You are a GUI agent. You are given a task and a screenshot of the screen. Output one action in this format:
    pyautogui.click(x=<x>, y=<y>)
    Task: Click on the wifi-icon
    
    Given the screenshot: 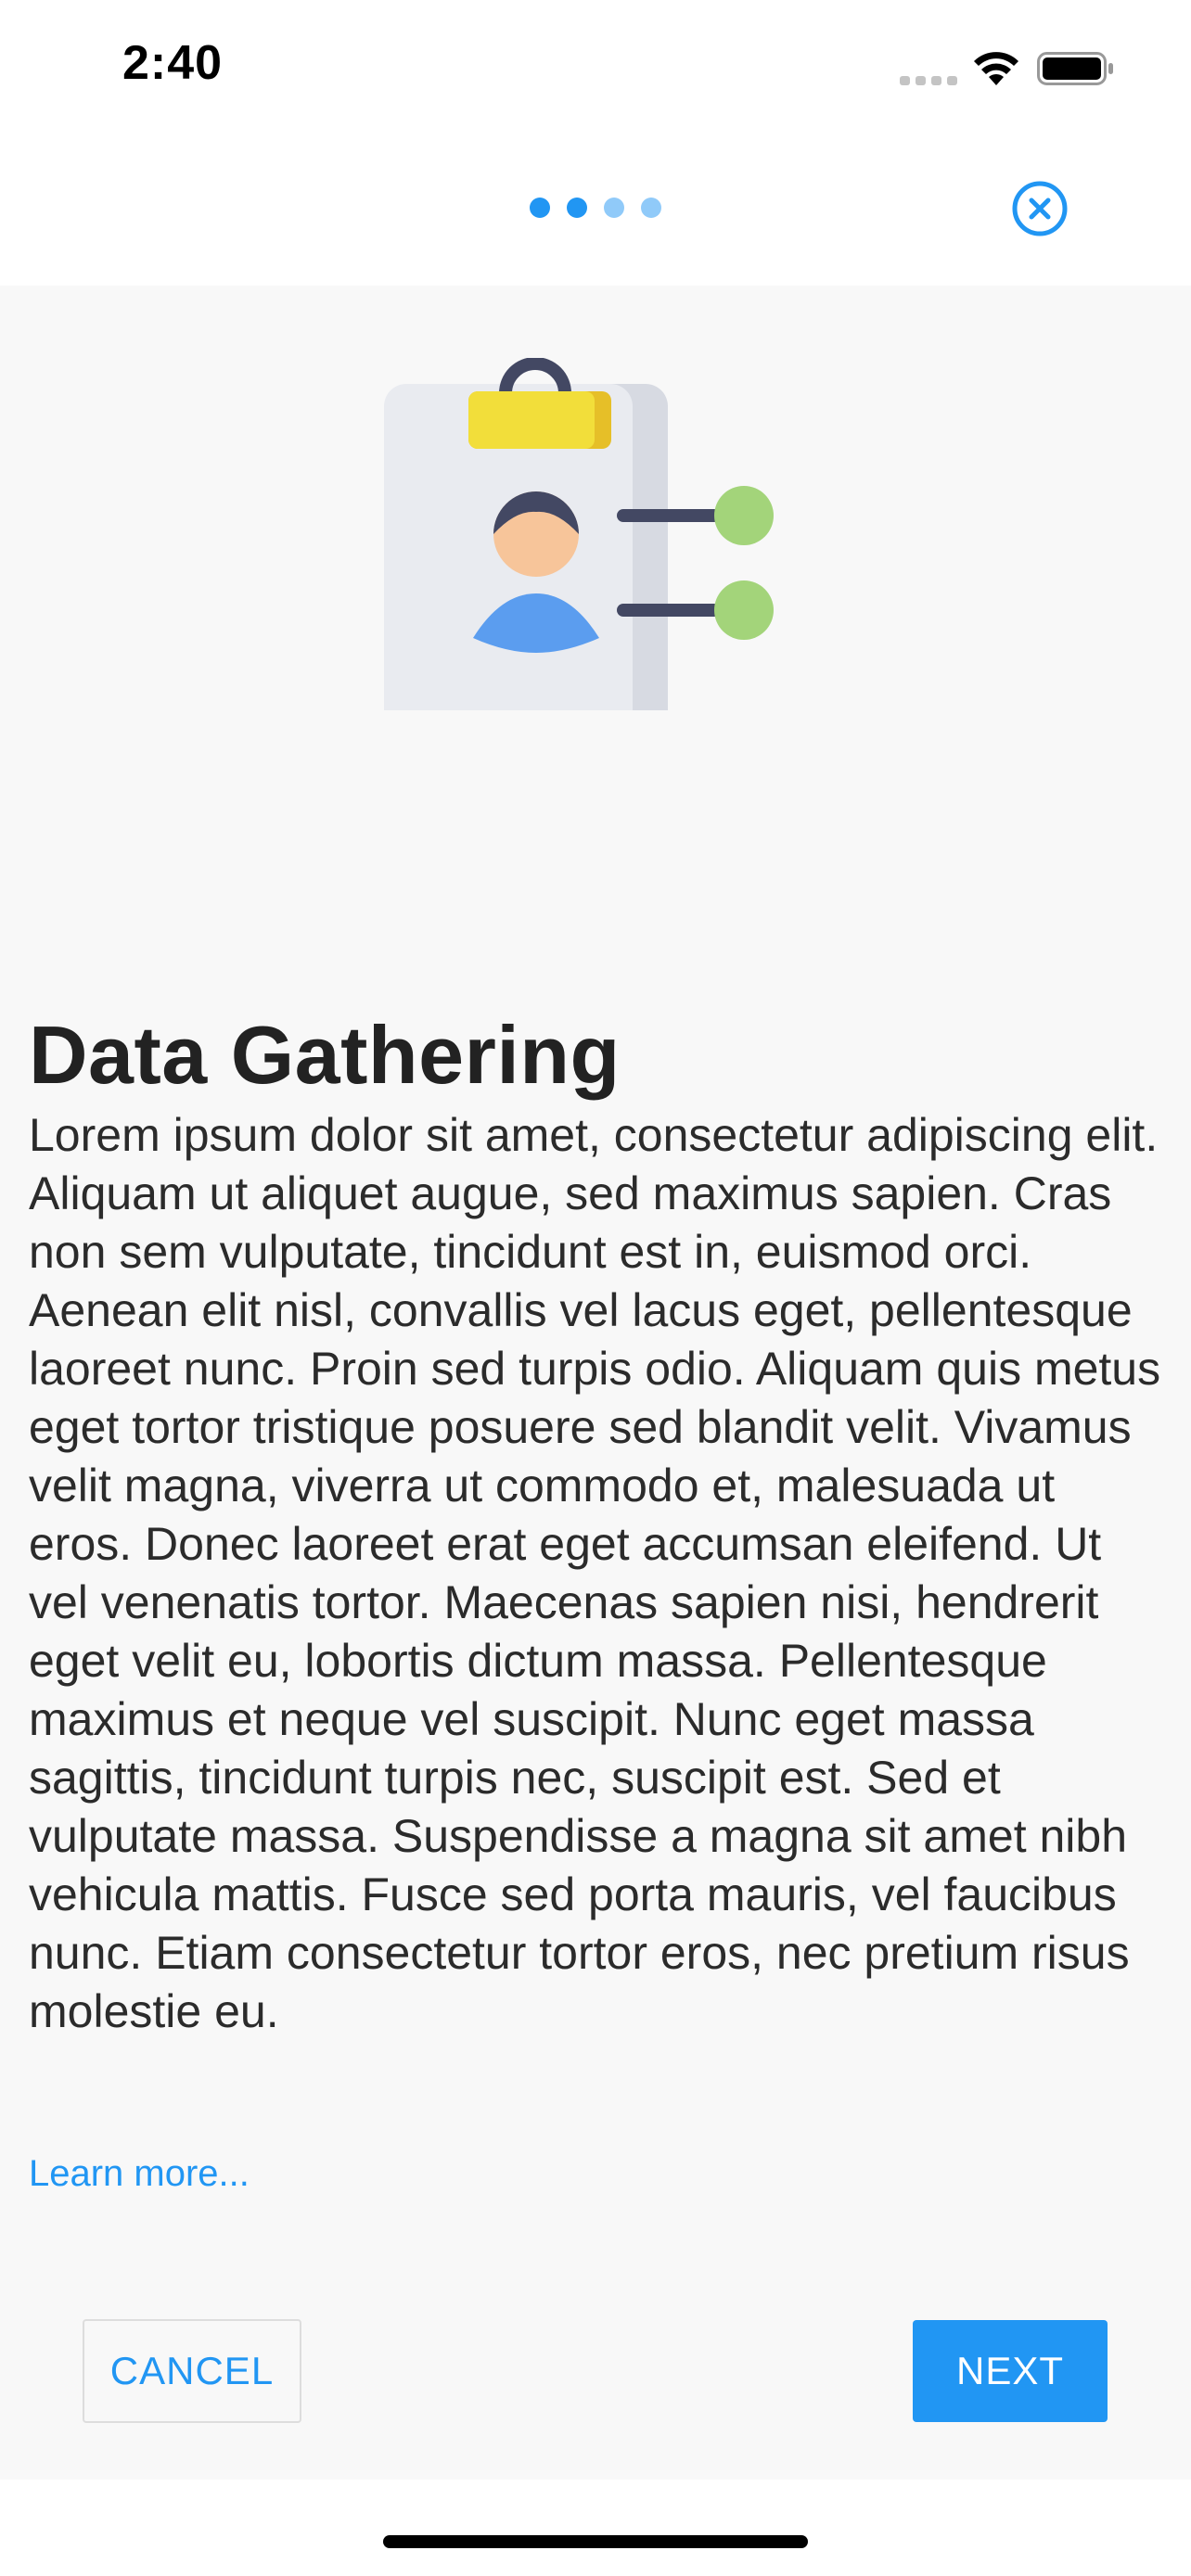 What is the action you would take?
    pyautogui.click(x=996, y=68)
    